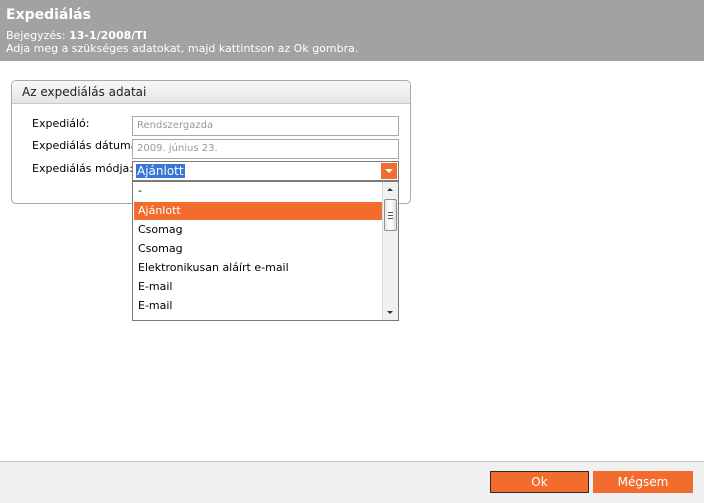 Image resolution: width=704 pixels, height=503 pixels. I want to click on datum-field: 2009. június 23., so click(265, 149).